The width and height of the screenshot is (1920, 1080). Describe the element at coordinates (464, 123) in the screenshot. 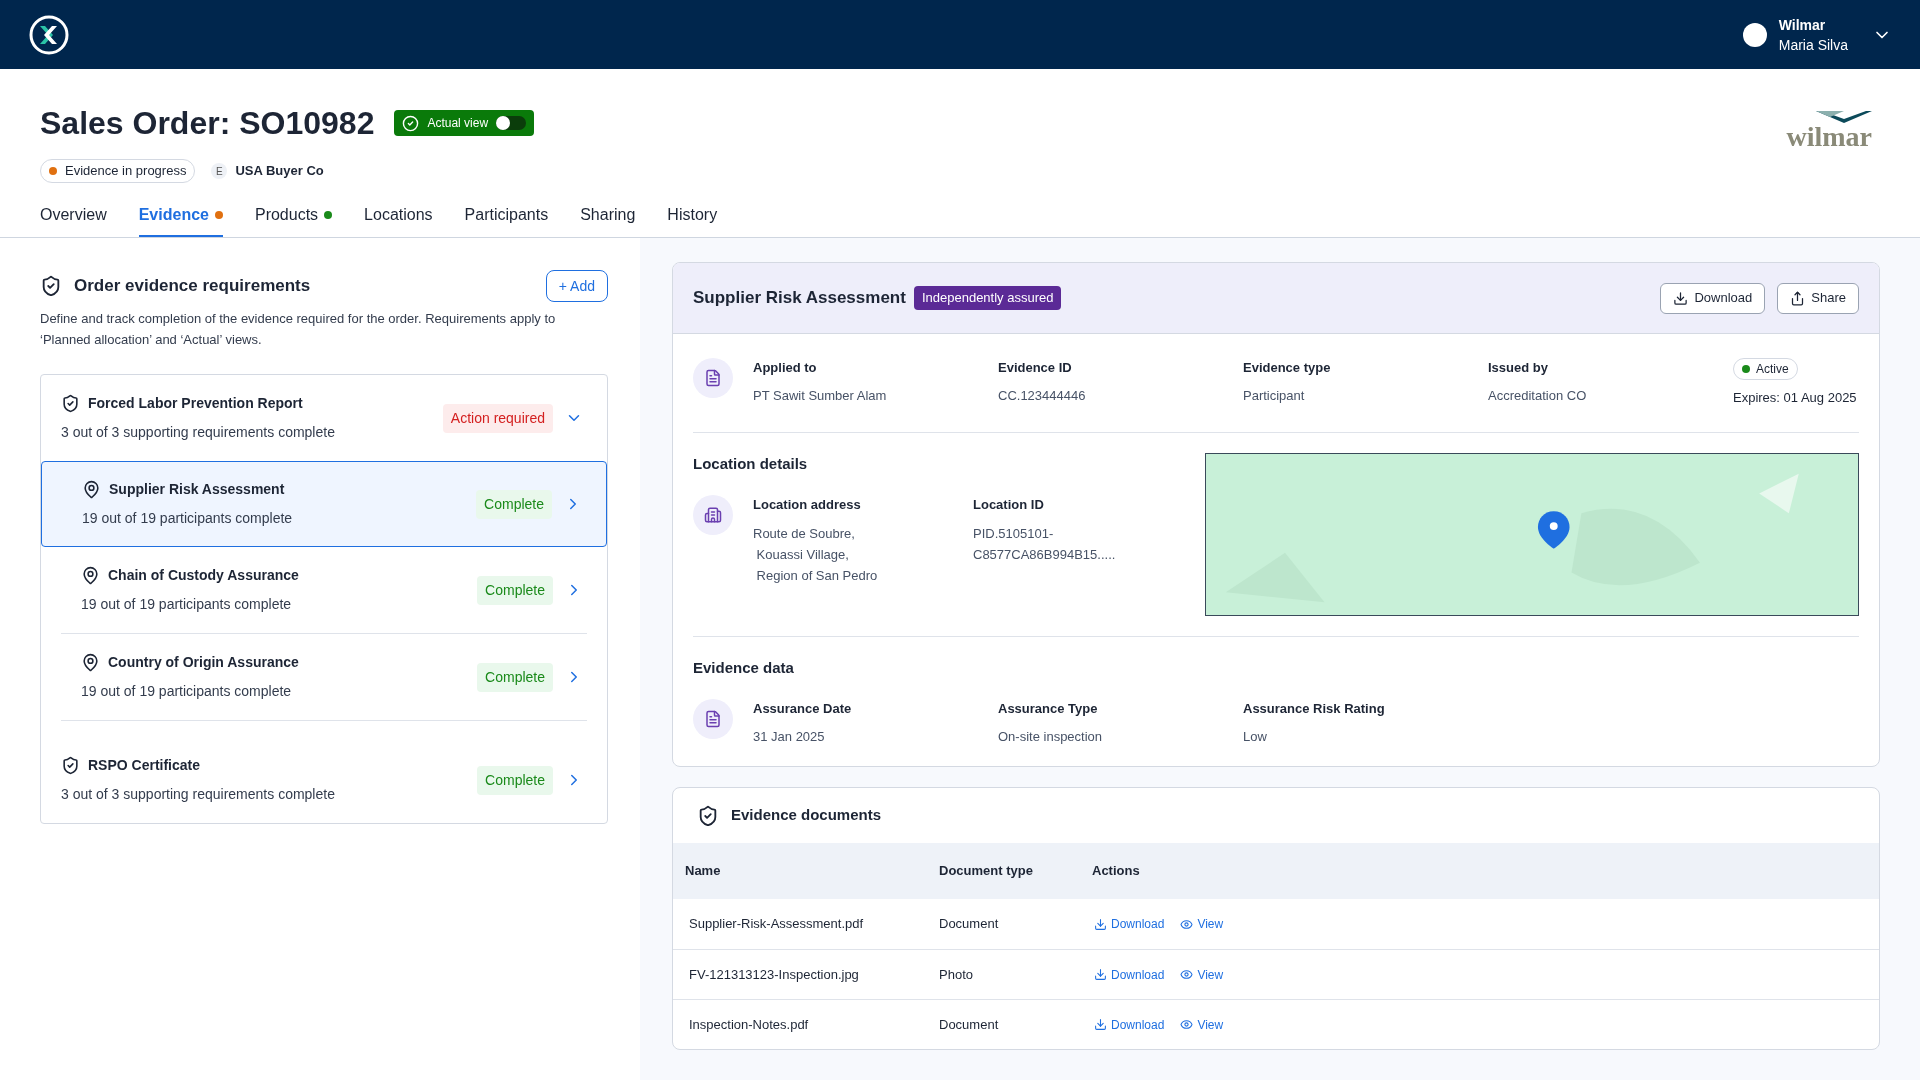

I see `view-toggle: Actual view` at that location.